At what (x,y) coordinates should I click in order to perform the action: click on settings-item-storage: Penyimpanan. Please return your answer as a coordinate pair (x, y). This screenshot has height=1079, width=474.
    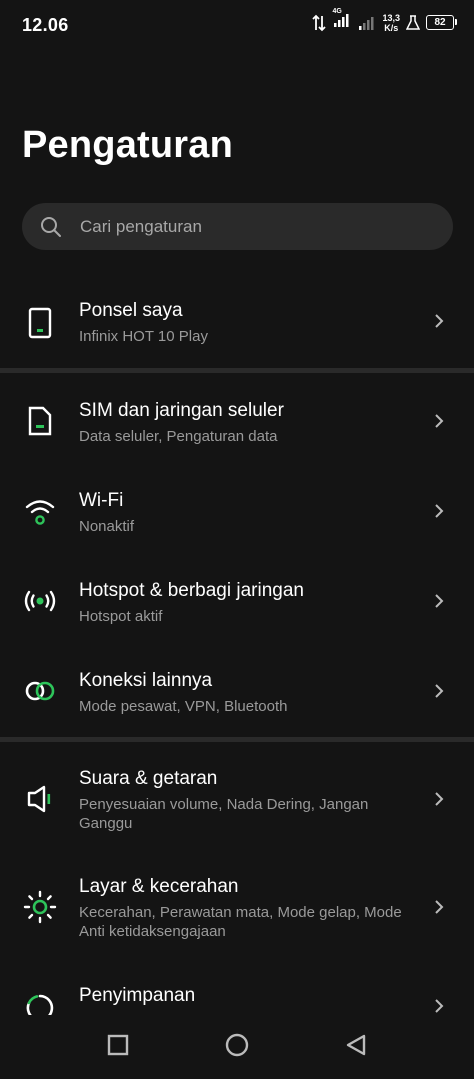
    Looking at the image, I should click on (237, 996).